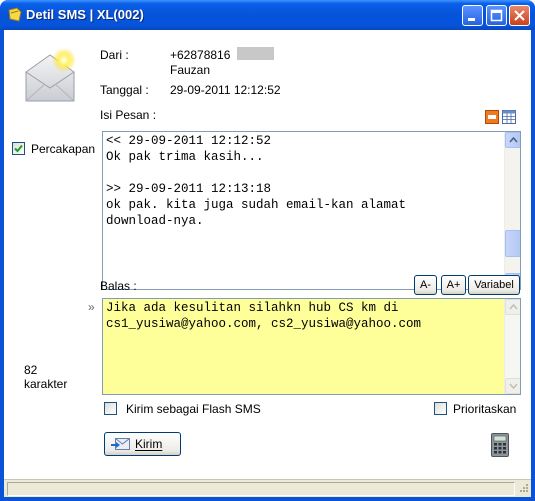 The image size is (535, 501). Describe the element at coordinates (91, 307) in the screenshot. I see `reply-arrow: »` at that location.